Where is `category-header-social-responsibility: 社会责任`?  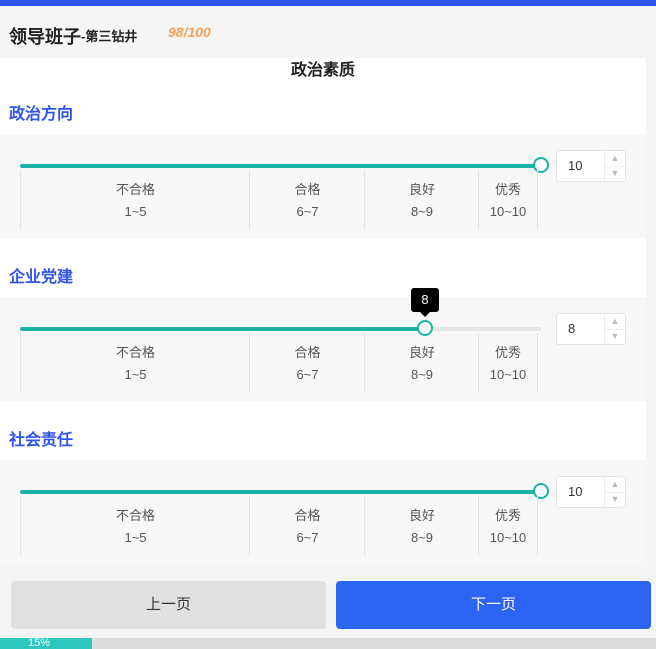 category-header-social-responsibility: 社会责任 is located at coordinates (323, 430).